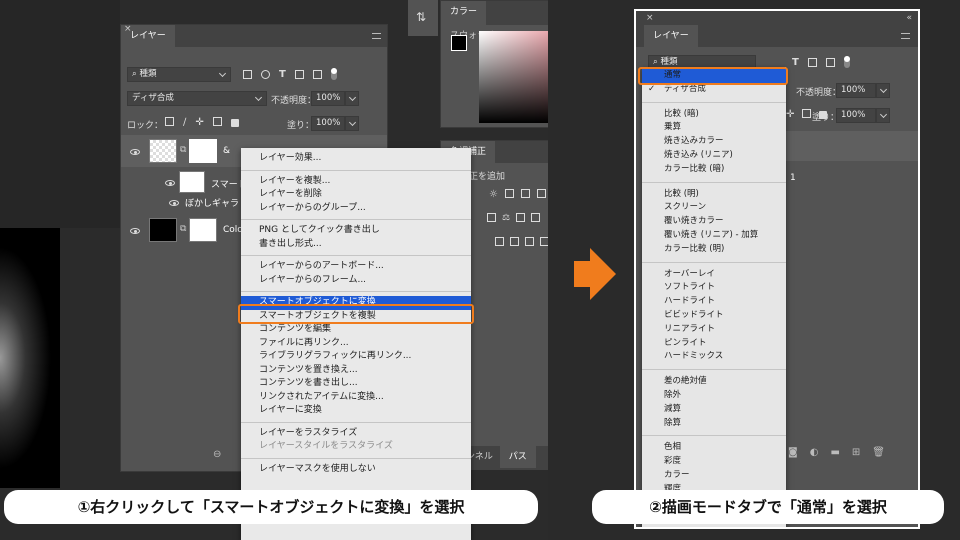  What do you see at coordinates (714, 142) in the screenshot?
I see `blend-option: 焼き込みカラー` at bounding box center [714, 142].